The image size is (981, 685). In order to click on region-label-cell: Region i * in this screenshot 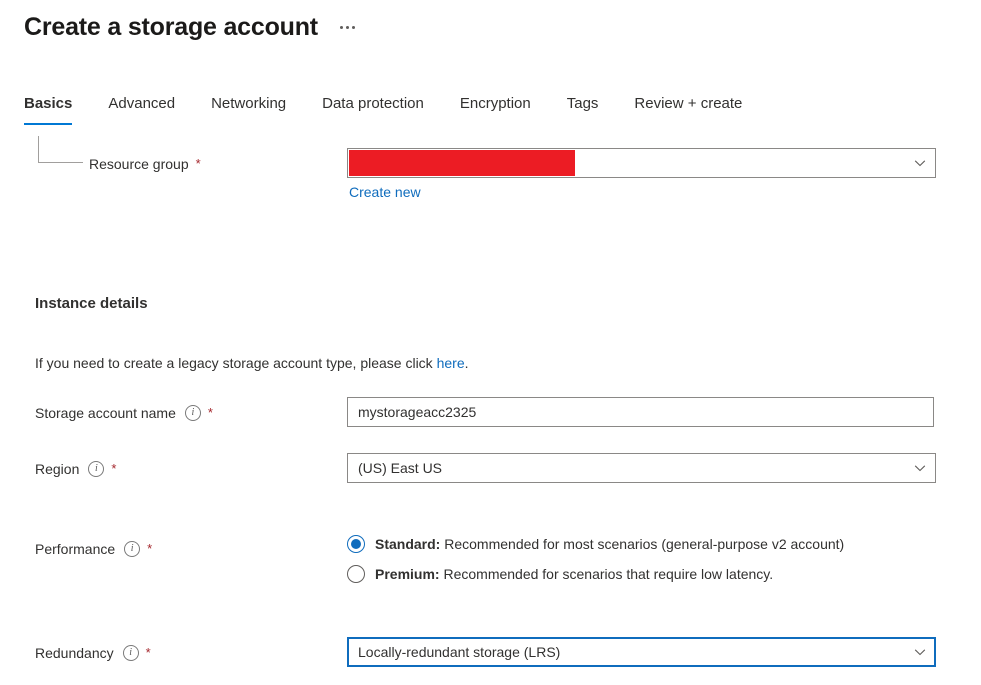, I will do `click(173, 469)`.